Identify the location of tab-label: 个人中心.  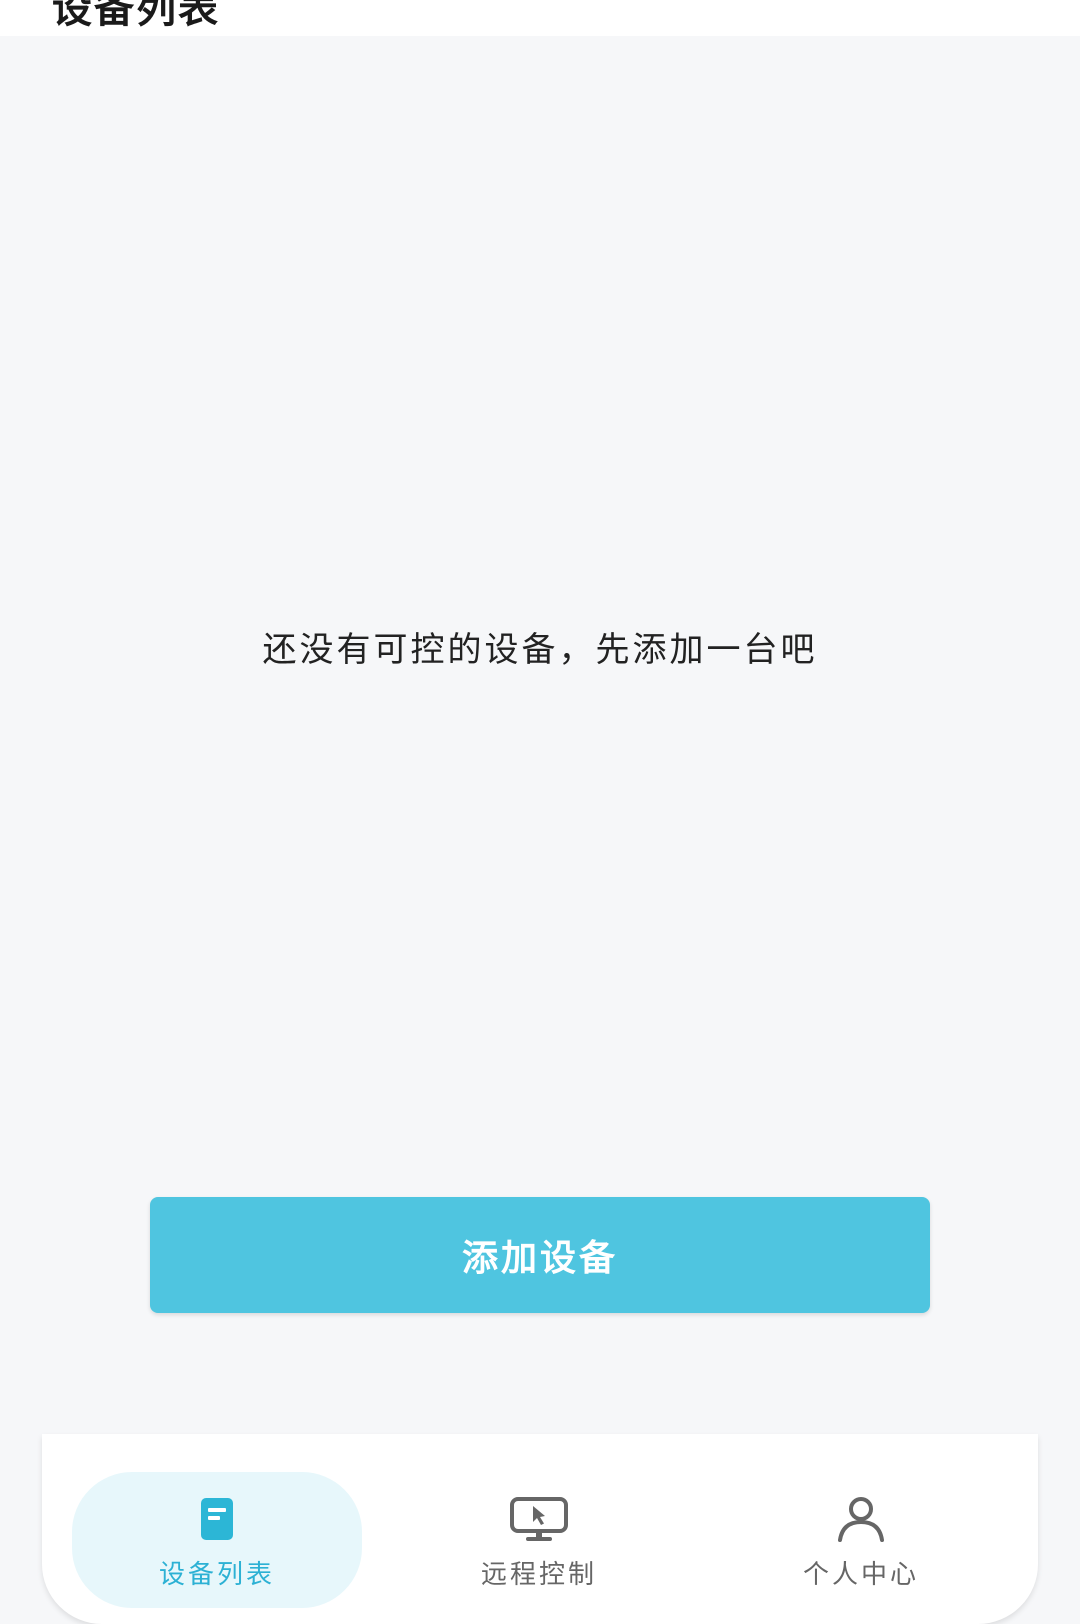
(860, 1575).